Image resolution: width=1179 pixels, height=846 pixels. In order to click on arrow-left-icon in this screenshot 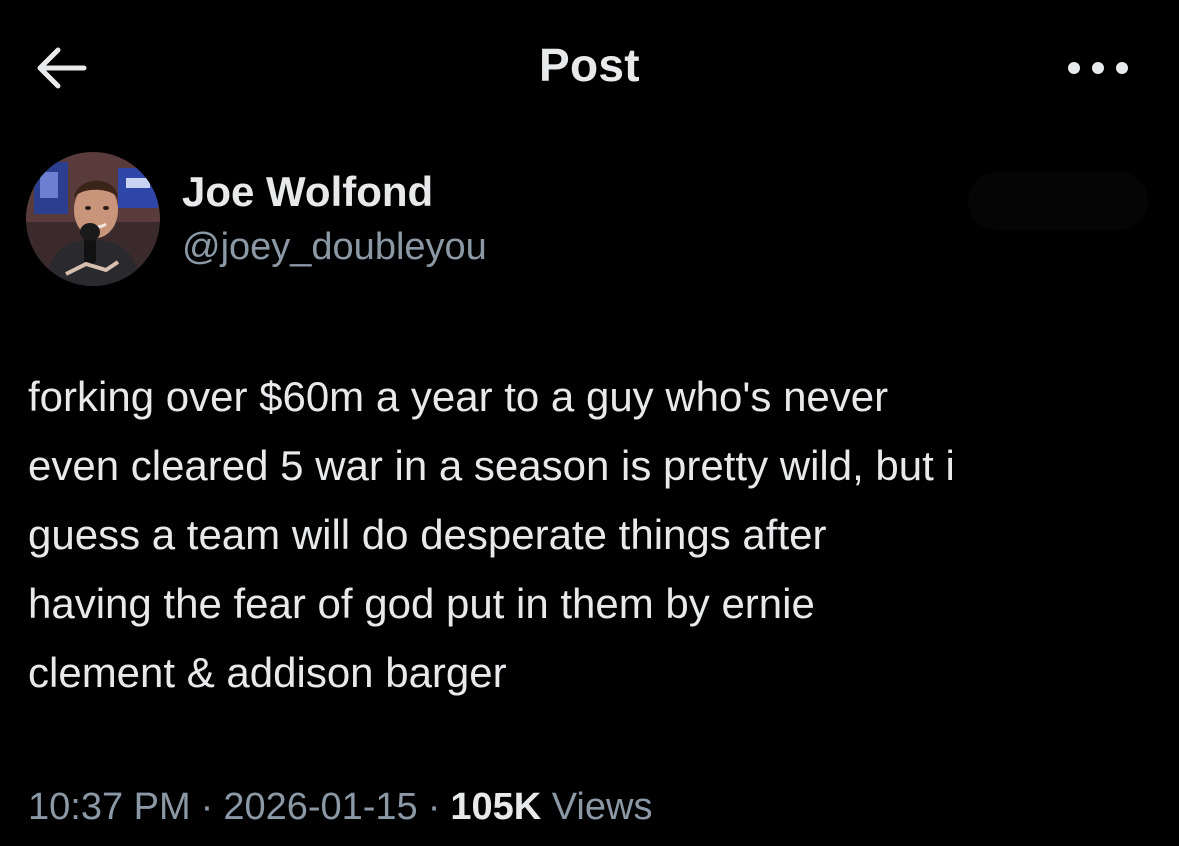, I will do `click(62, 68)`.